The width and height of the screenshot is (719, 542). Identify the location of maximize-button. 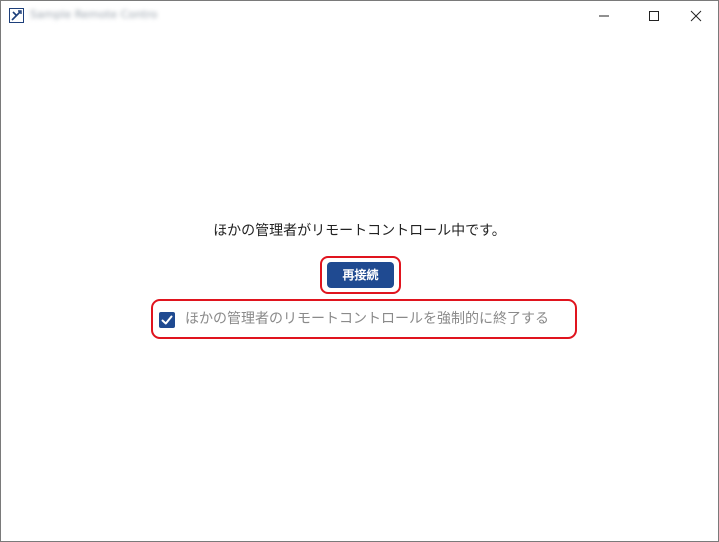
(654, 16).